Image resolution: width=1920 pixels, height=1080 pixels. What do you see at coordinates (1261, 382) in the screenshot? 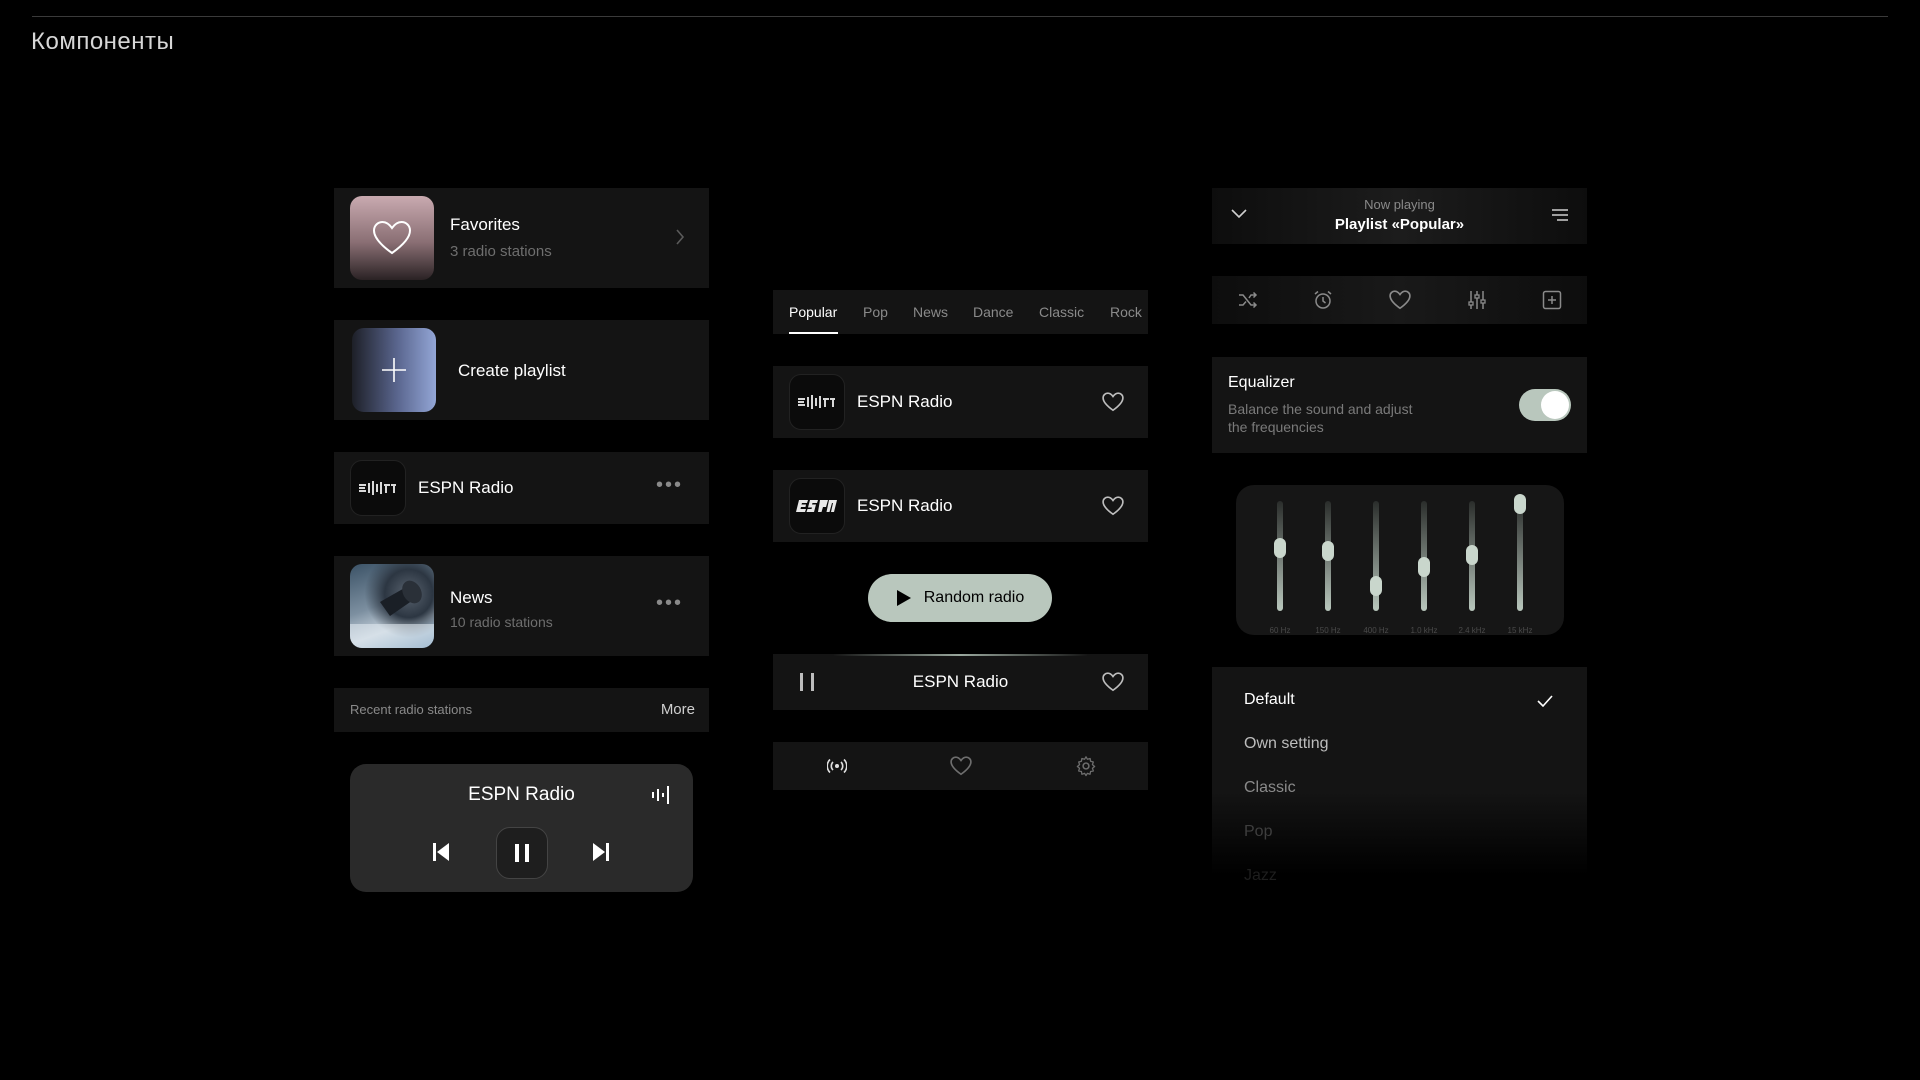
I see `equalizer-title: Equalizer` at bounding box center [1261, 382].